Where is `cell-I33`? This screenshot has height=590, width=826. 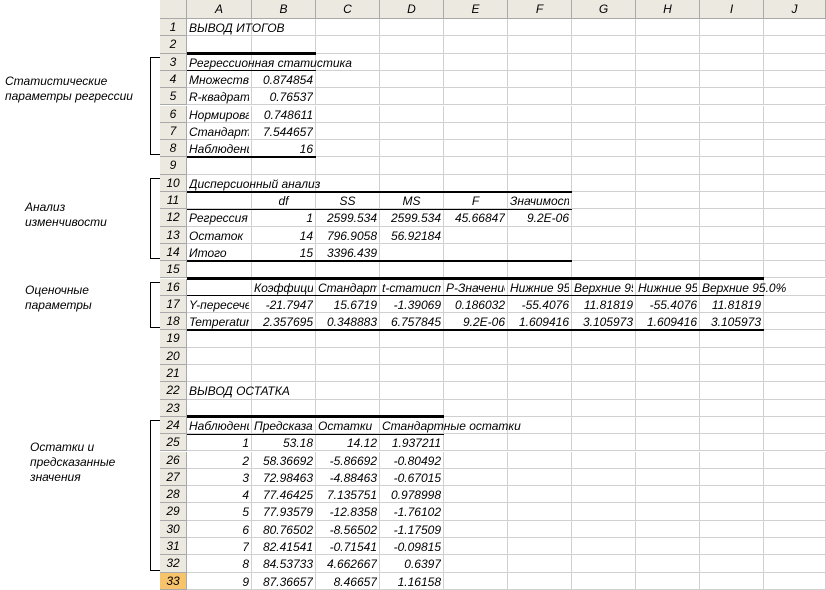 cell-I33 is located at coordinates (732, 581).